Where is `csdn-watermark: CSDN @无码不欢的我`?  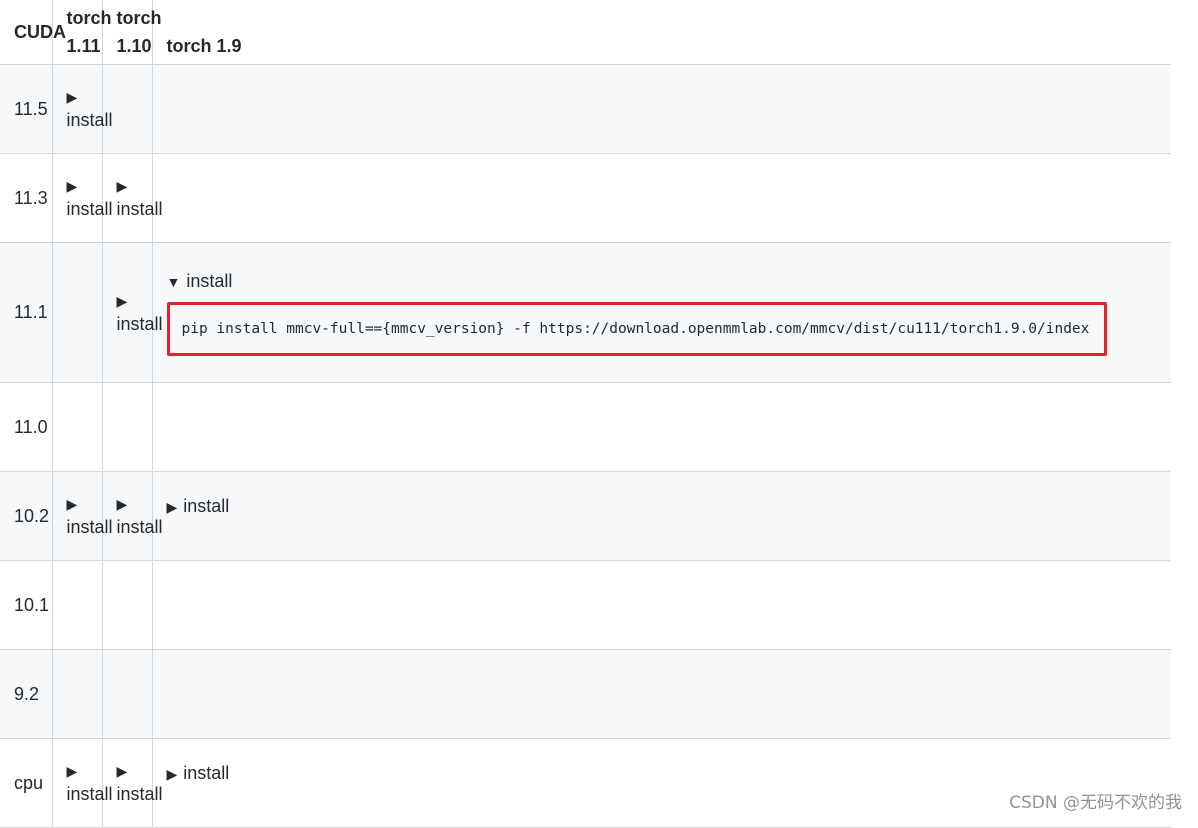 csdn-watermark: CSDN @无码不欢的我 is located at coordinates (1095, 803).